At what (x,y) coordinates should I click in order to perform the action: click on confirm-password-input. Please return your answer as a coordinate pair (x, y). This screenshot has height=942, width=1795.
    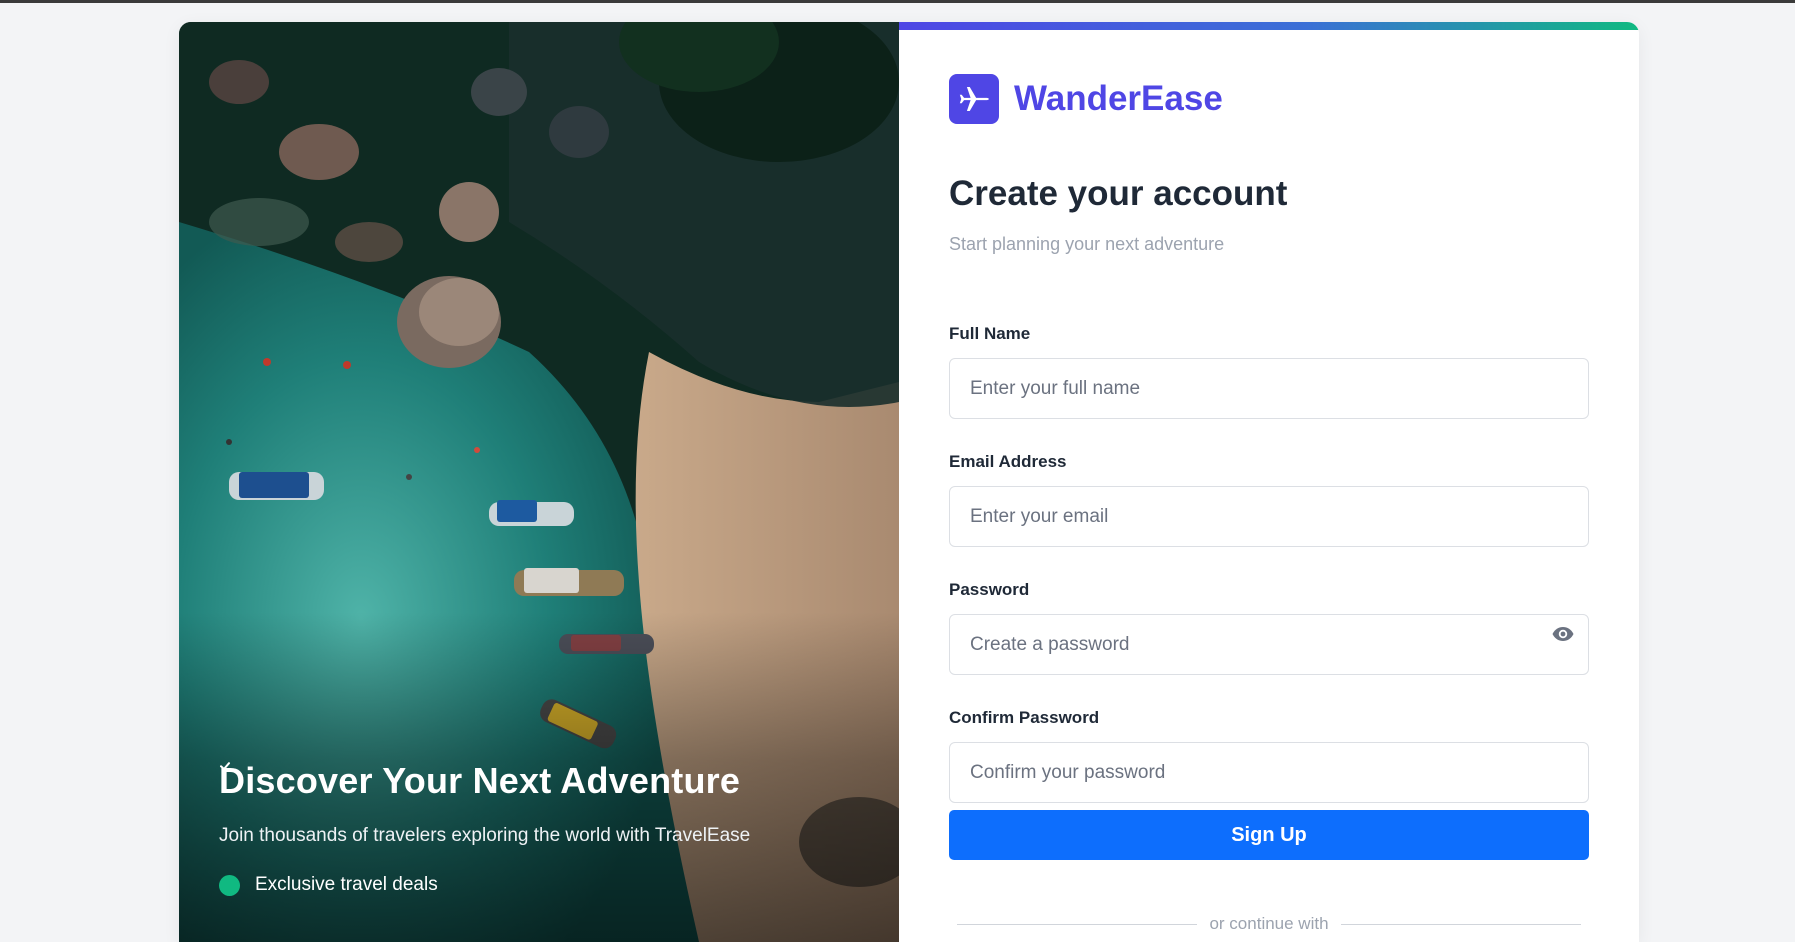
    Looking at the image, I should click on (1269, 772).